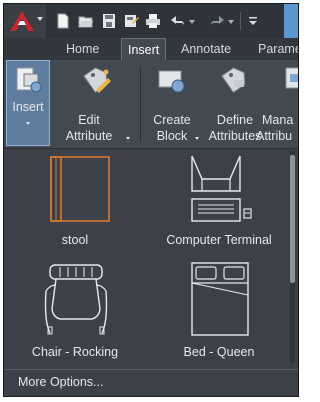 The height and width of the screenshot is (402, 320). Describe the element at coordinates (240, 21) in the screenshot. I see `toolbar-divider` at that location.